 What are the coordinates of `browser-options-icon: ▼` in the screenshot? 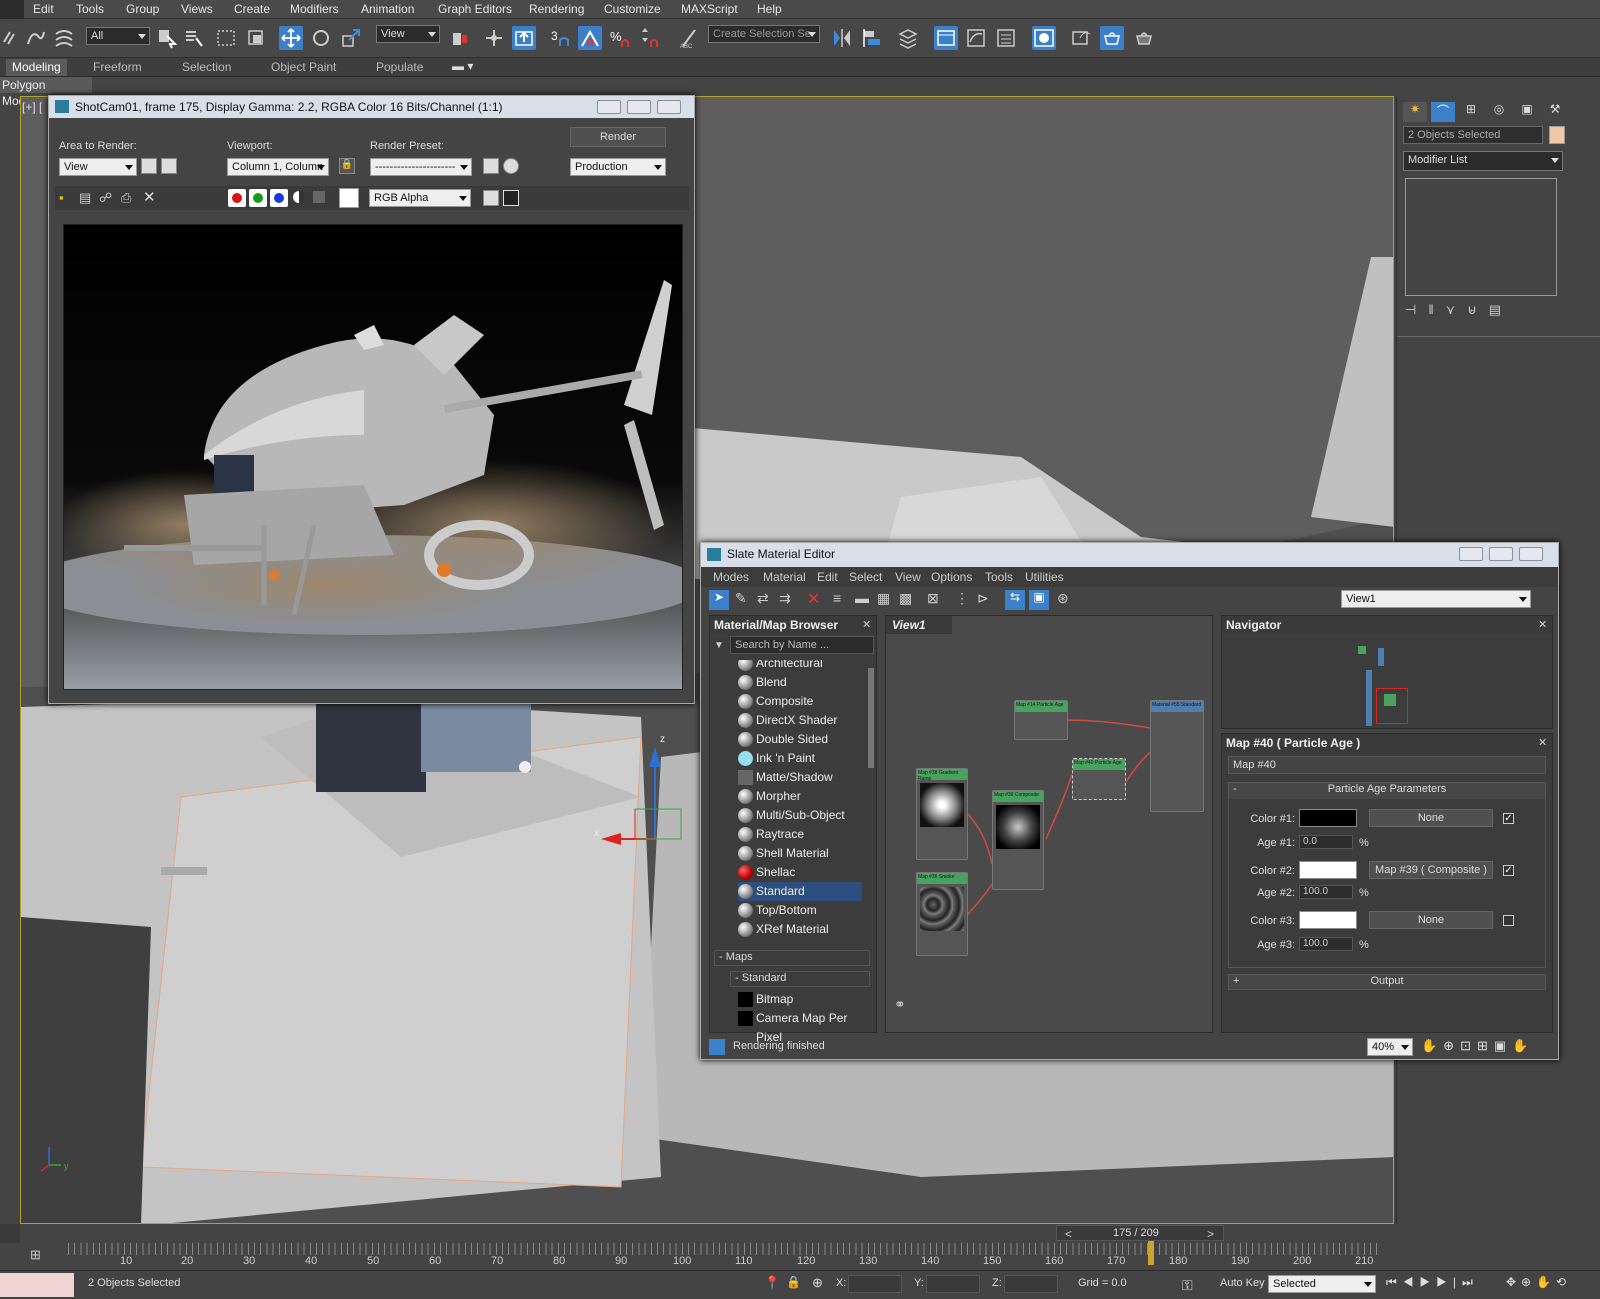 It's located at (719, 645).